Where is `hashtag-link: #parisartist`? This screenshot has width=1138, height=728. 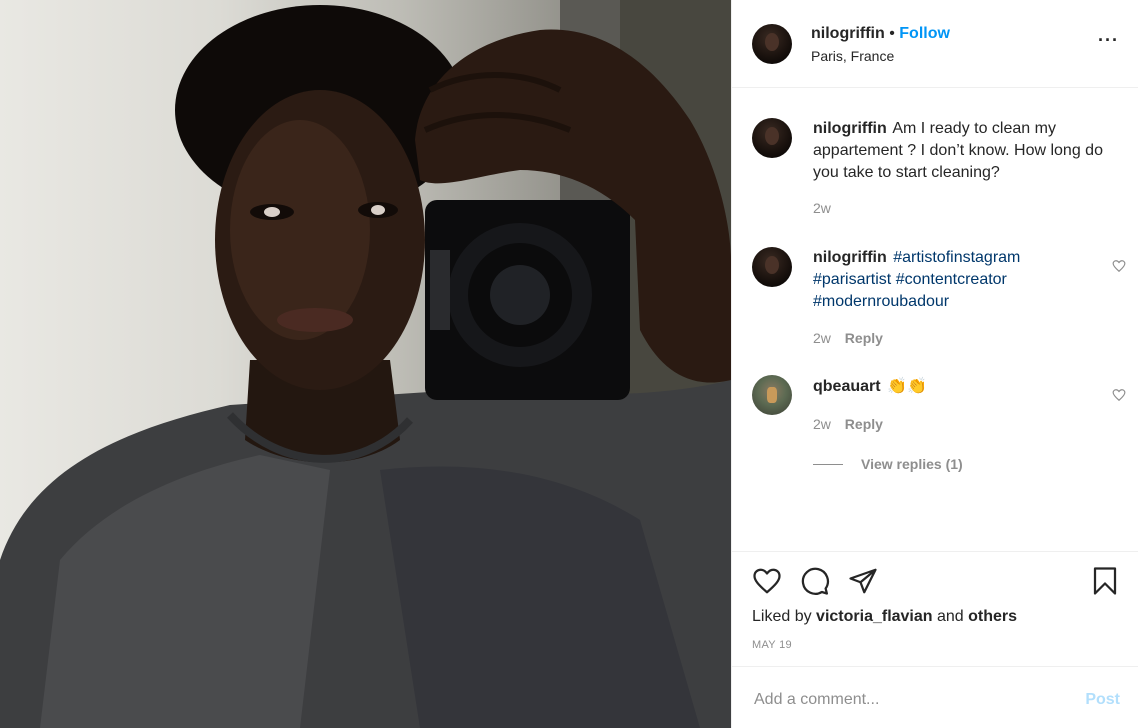 hashtag-link: #parisartist is located at coordinates (852, 279).